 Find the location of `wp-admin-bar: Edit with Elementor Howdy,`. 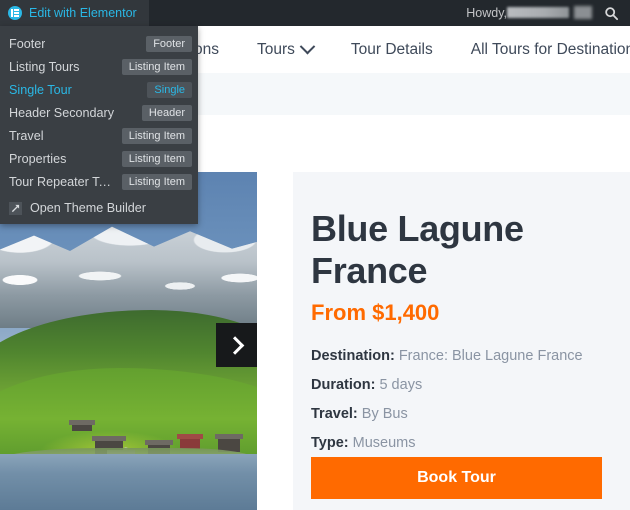

wp-admin-bar: Edit with Elementor Howdy, is located at coordinates (315, 13).